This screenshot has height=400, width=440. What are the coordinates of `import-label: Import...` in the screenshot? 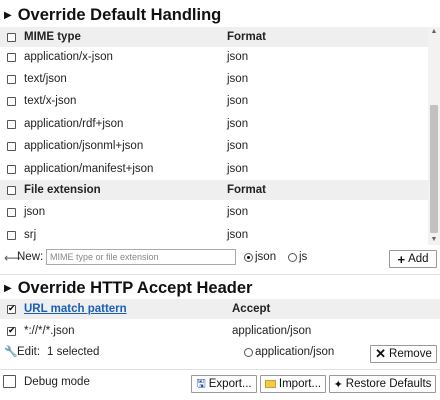 It's located at (300, 384).